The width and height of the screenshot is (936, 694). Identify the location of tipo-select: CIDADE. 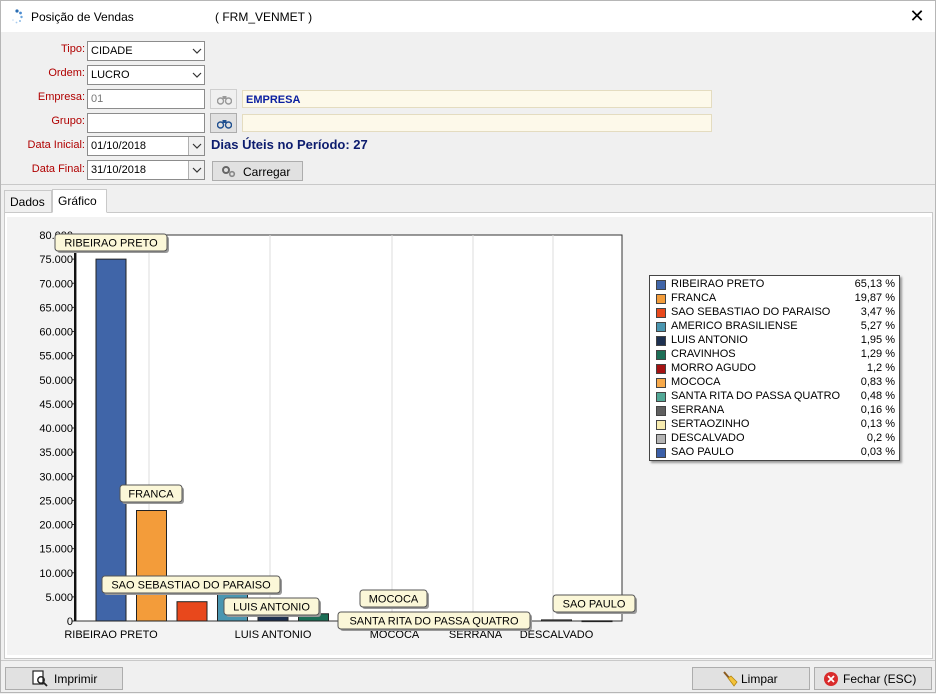
(146, 51).